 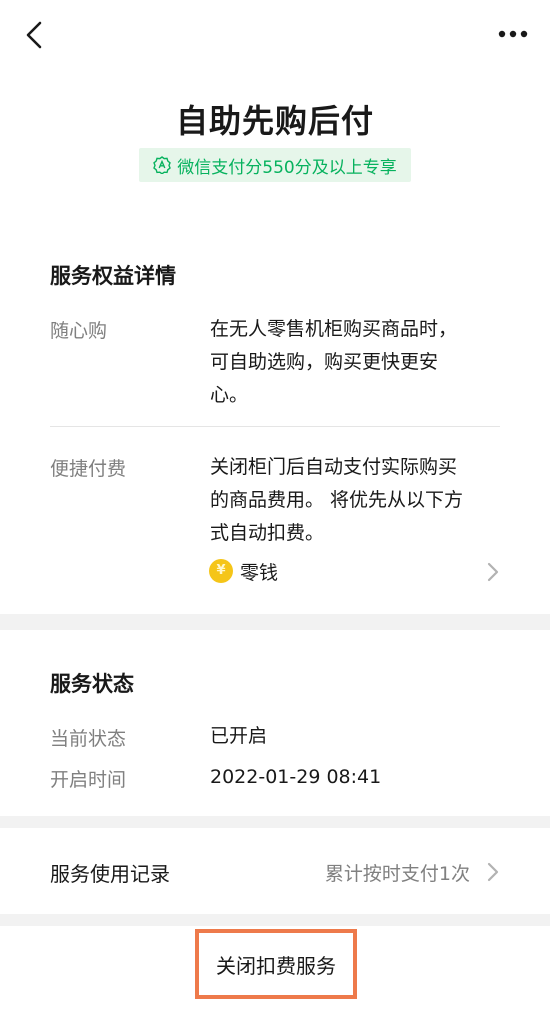 What do you see at coordinates (267, 533) in the screenshot?
I see `benefit-desc-line: 式自动扣费。` at bounding box center [267, 533].